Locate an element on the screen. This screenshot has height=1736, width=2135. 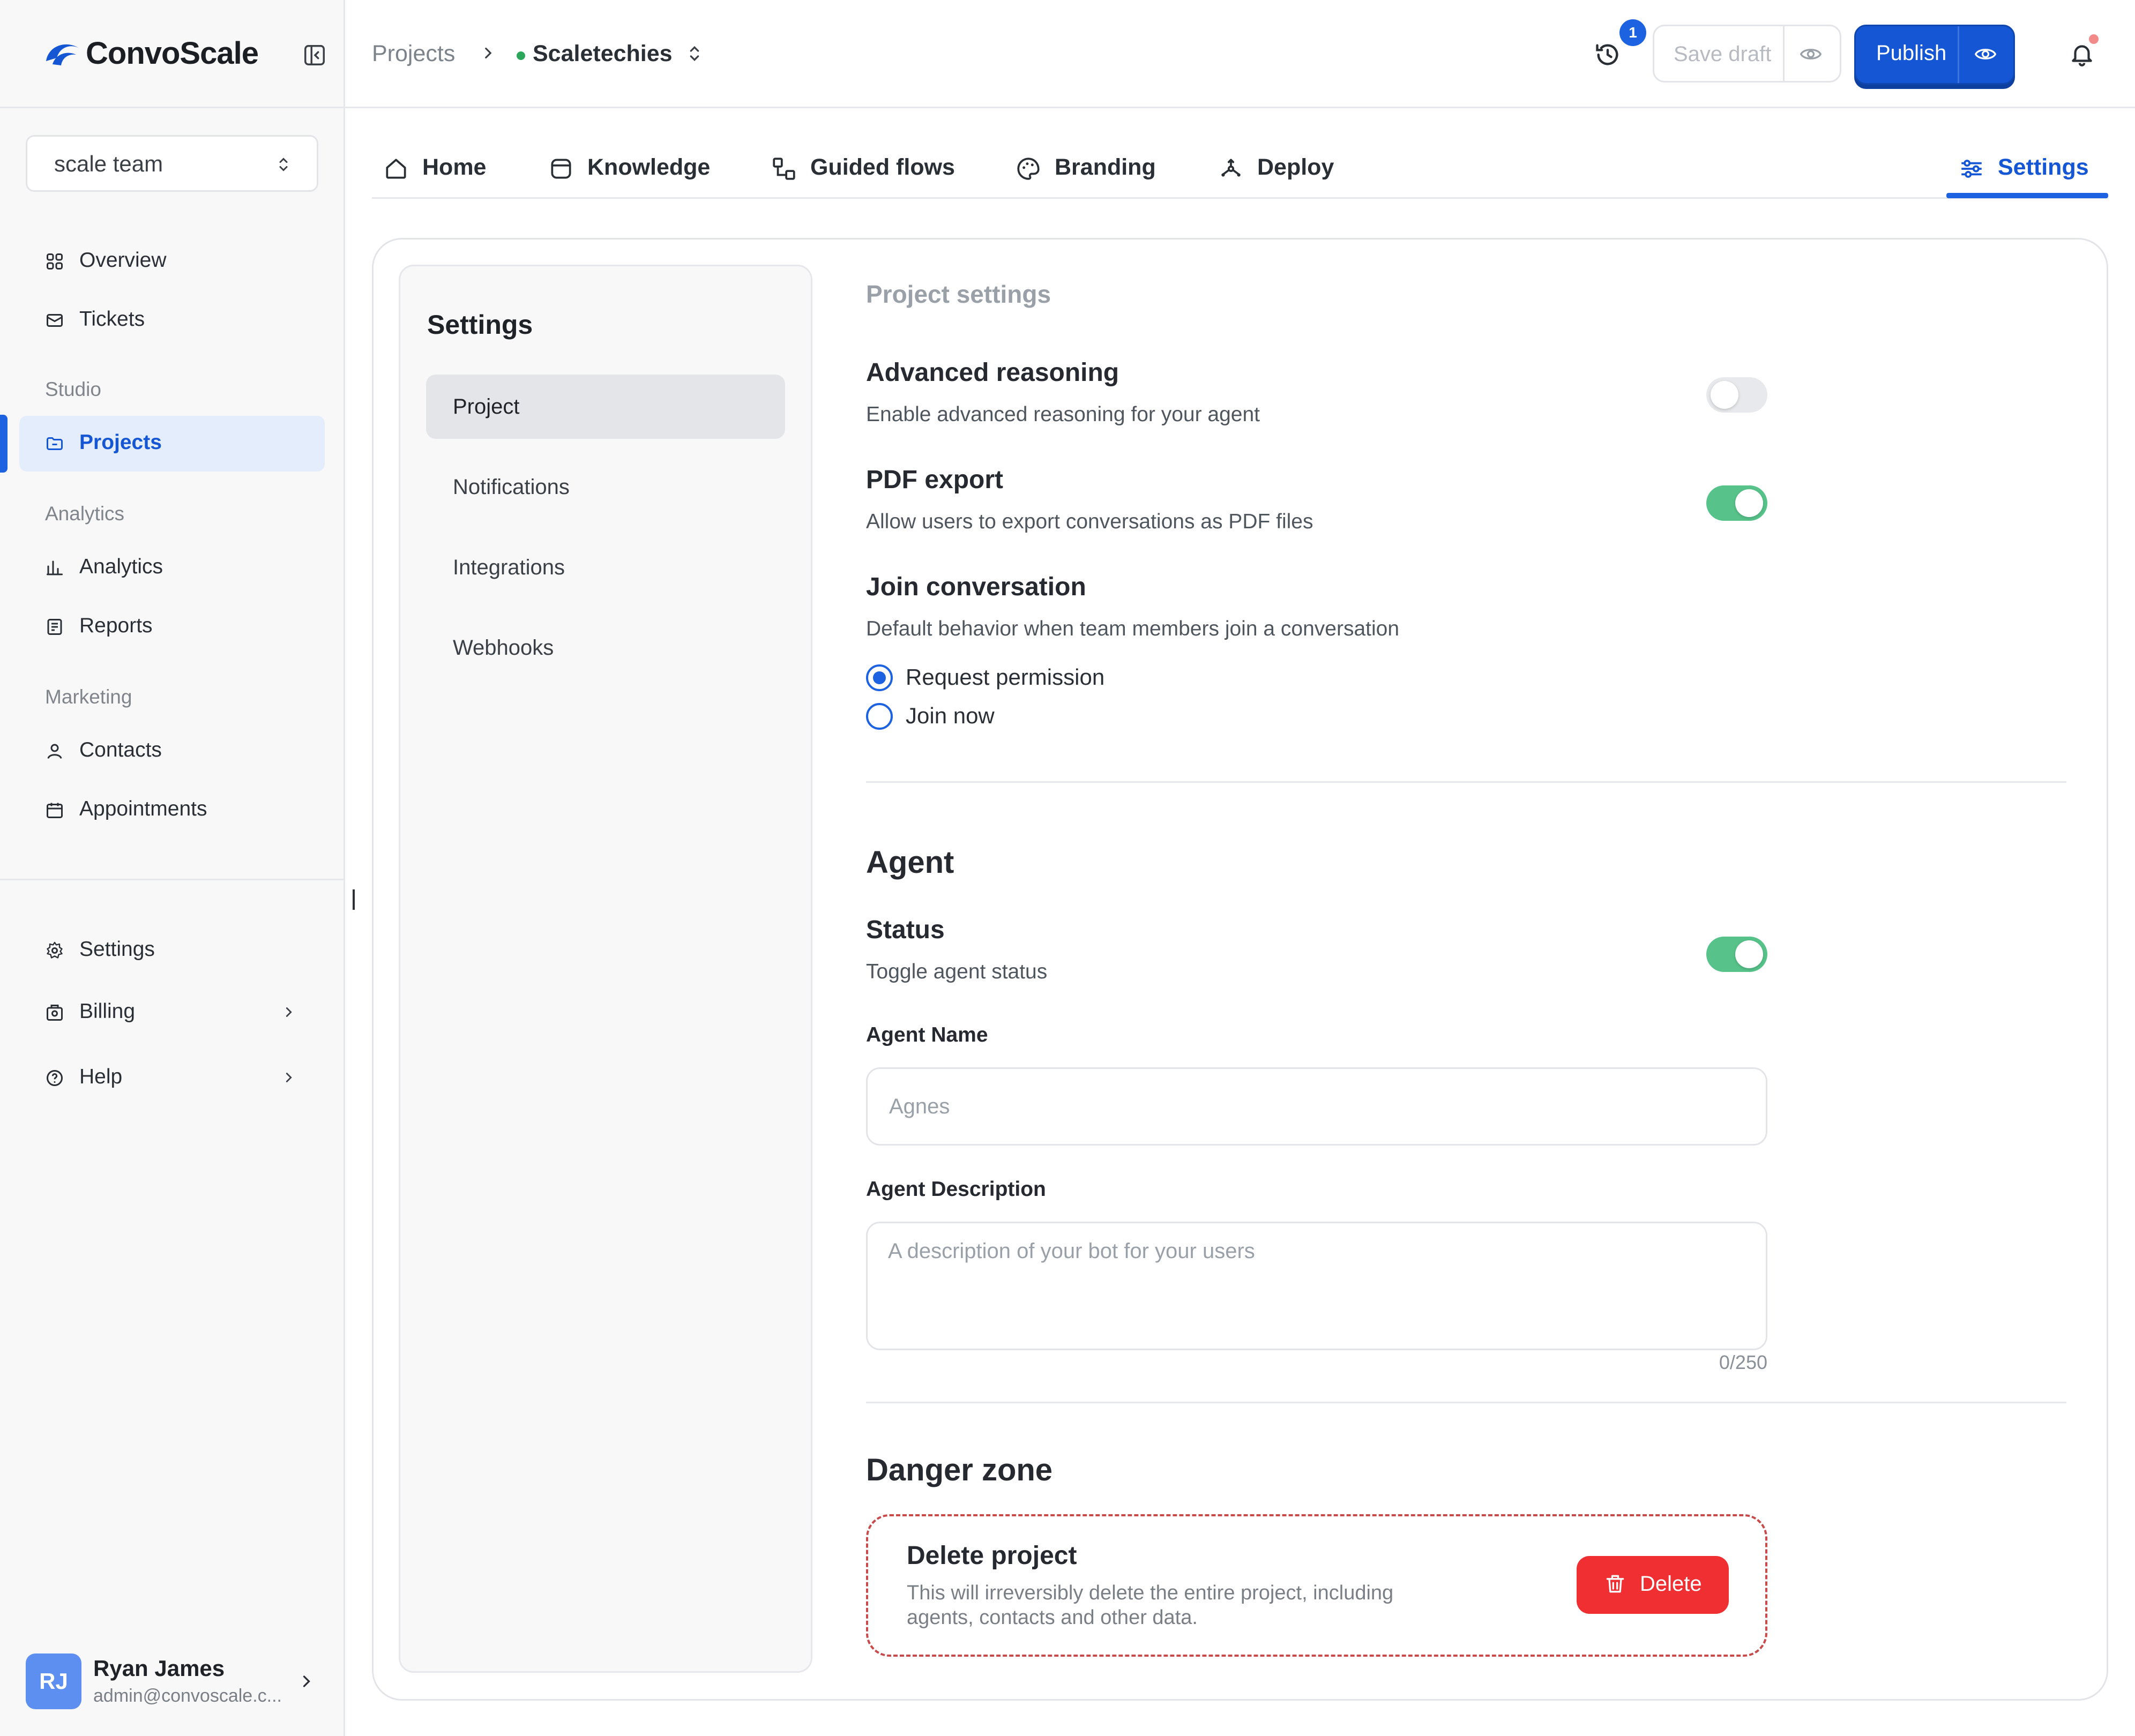
delete-button-label: Delete is located at coordinates (1671, 1584).